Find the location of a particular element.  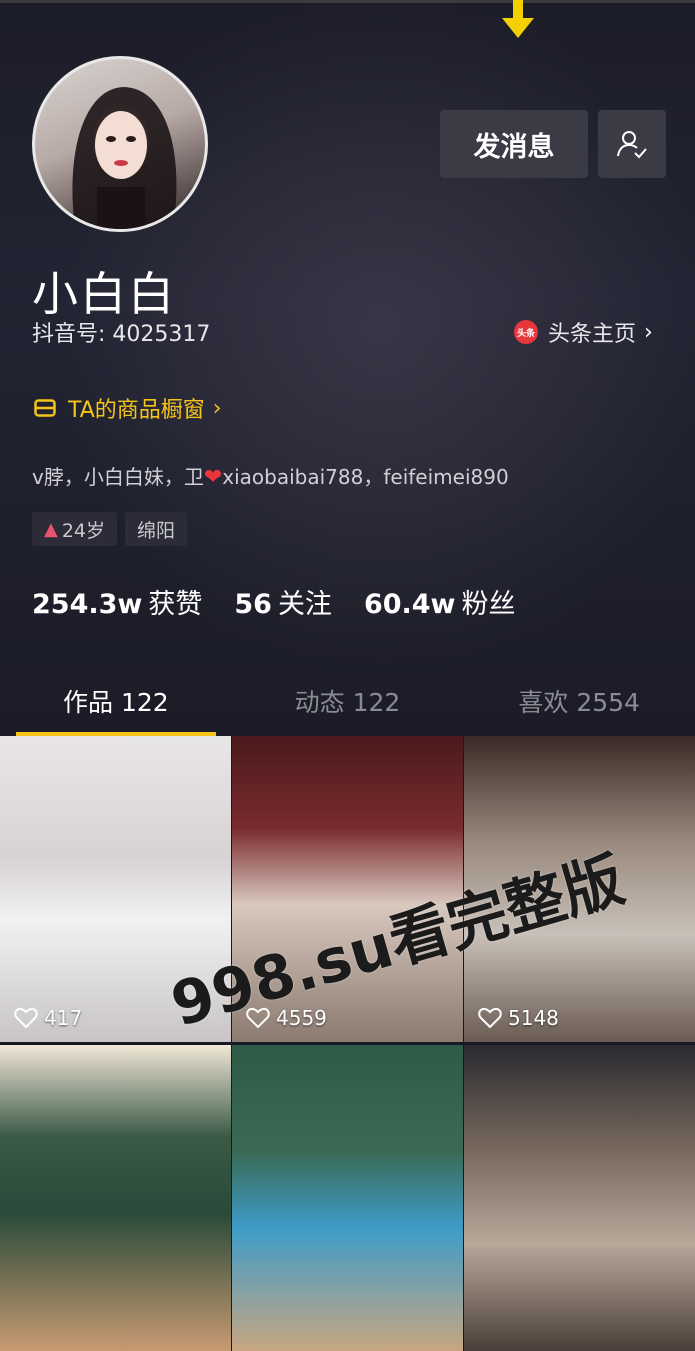

arrow-down-icon is located at coordinates (518, 19).